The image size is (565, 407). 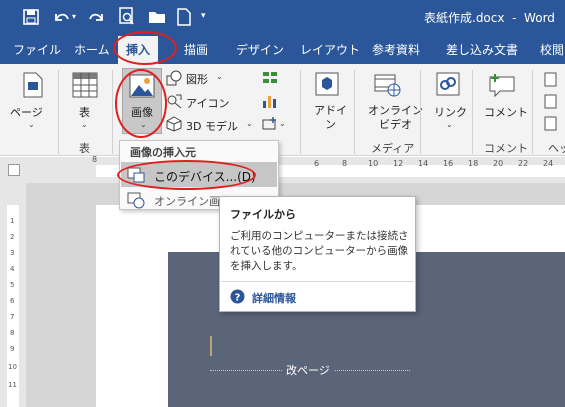 What do you see at coordinates (12, 253) in the screenshot?
I see `ruler-number: 3` at bounding box center [12, 253].